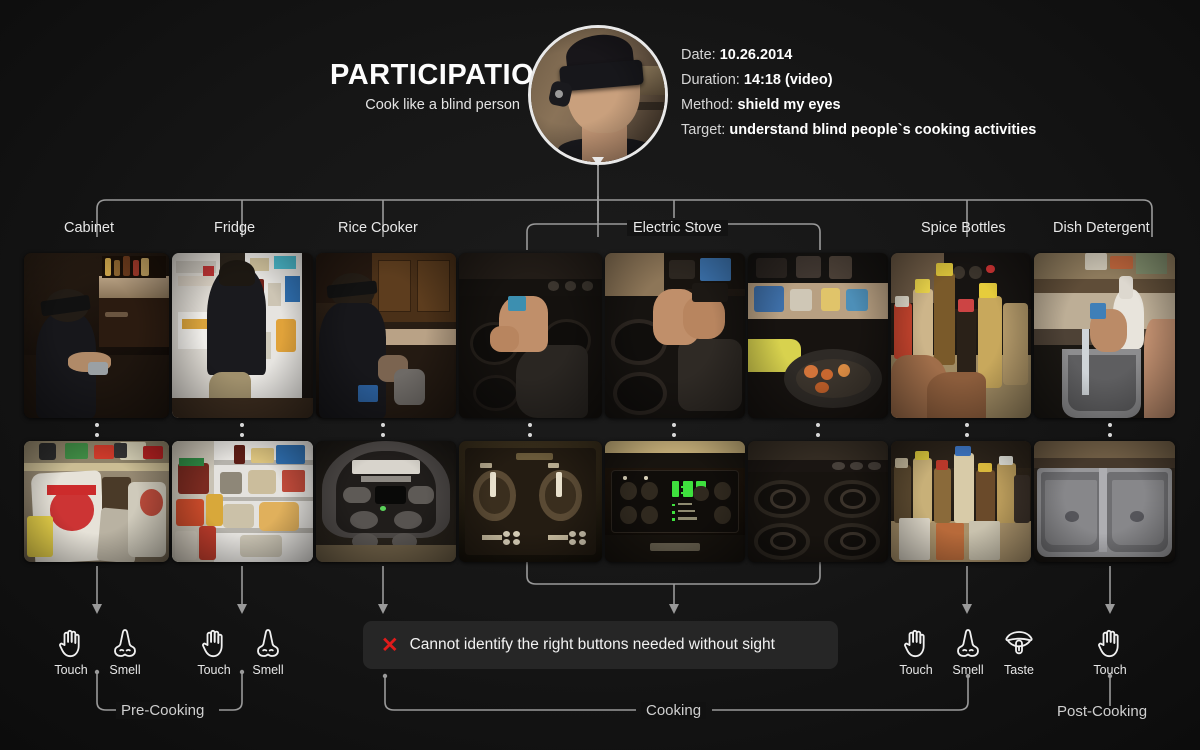 The image size is (1200, 750). I want to click on metadata-value-duration: 14:18 (video), so click(788, 80).